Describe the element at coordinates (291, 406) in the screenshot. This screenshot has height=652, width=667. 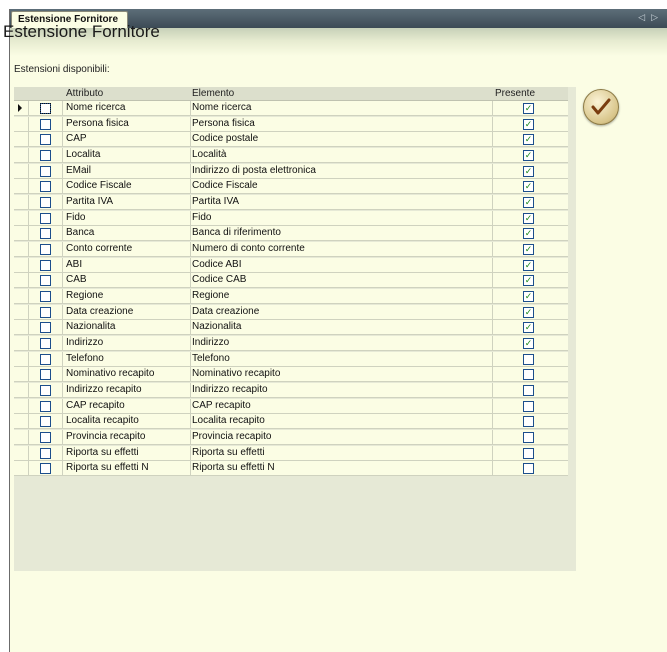
I see `table-row: CAP recapito CAP recapito` at that location.